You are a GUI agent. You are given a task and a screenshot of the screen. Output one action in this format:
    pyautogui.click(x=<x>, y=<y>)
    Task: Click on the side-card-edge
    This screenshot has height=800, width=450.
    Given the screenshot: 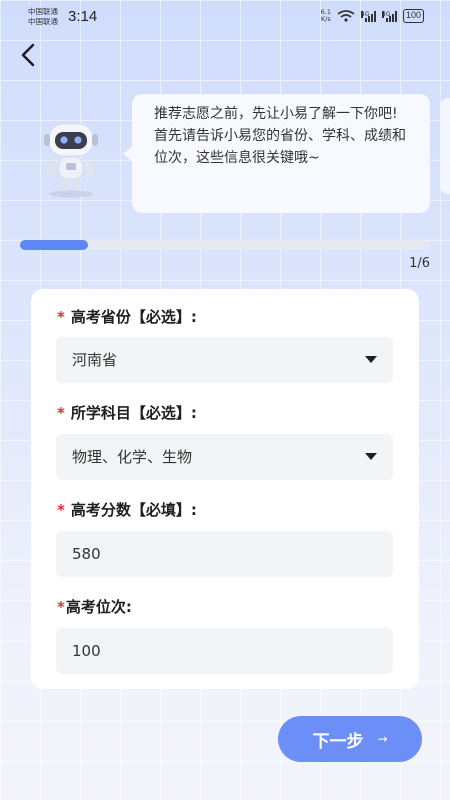 What is the action you would take?
    pyautogui.click(x=445, y=146)
    